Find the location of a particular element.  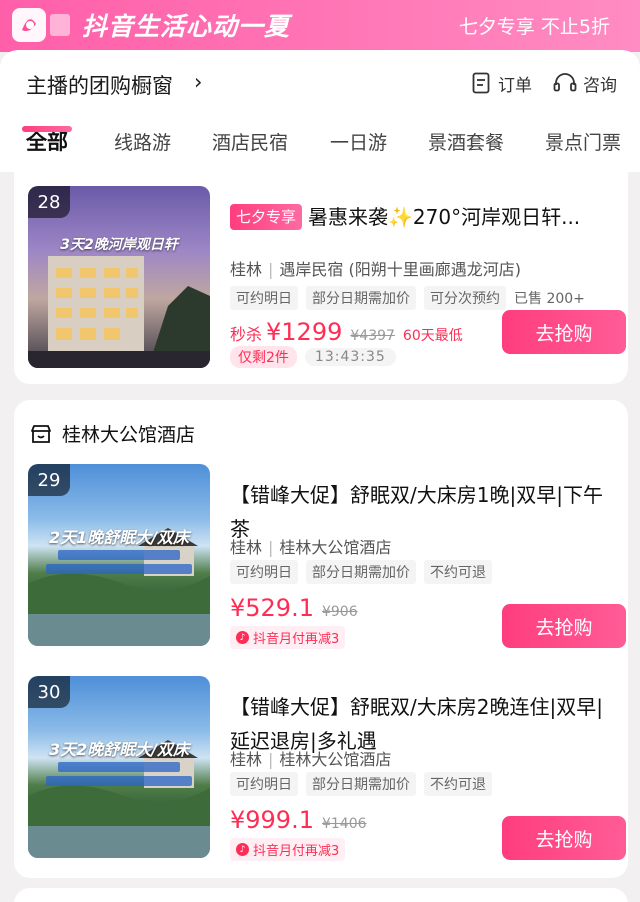

stock-remaining: 仅剩2件 is located at coordinates (263, 357).